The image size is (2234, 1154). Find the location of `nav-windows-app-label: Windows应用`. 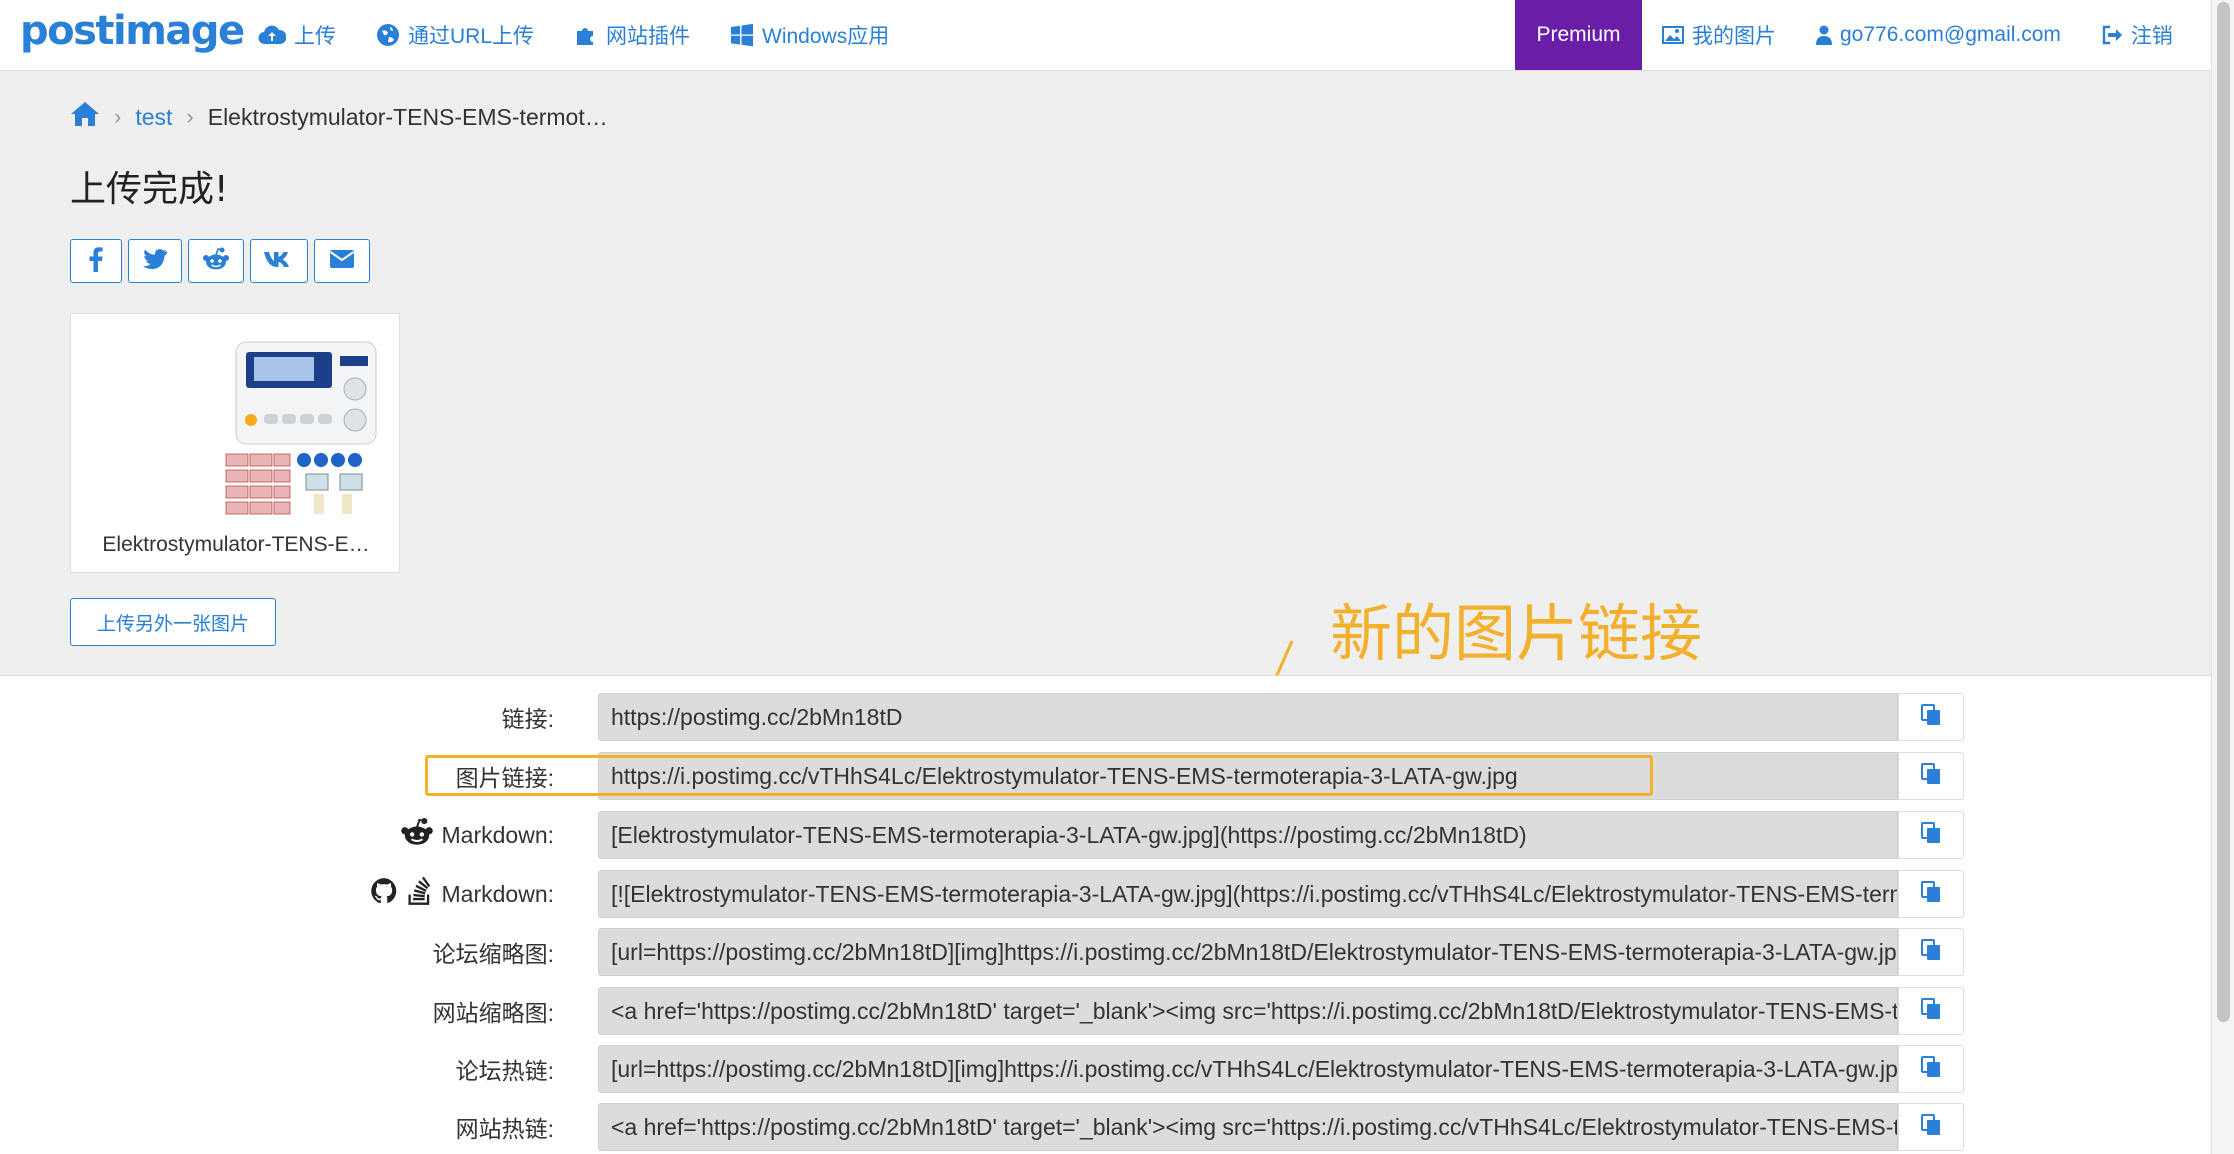

nav-windows-app-label: Windows应用 is located at coordinates (826, 36).